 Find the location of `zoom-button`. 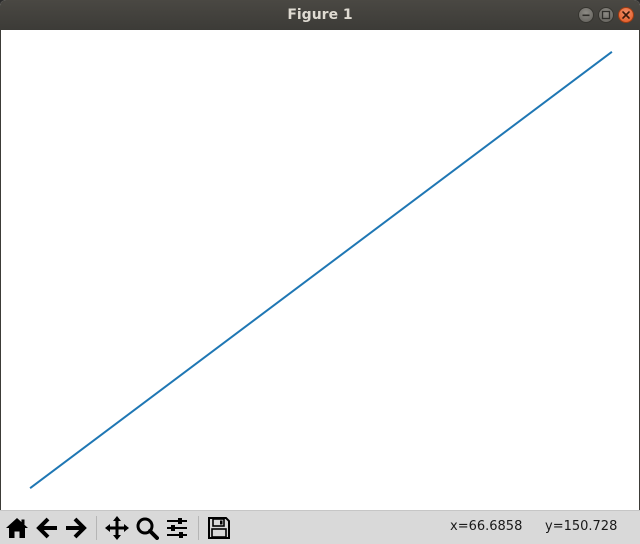

zoom-button is located at coordinates (147, 528).